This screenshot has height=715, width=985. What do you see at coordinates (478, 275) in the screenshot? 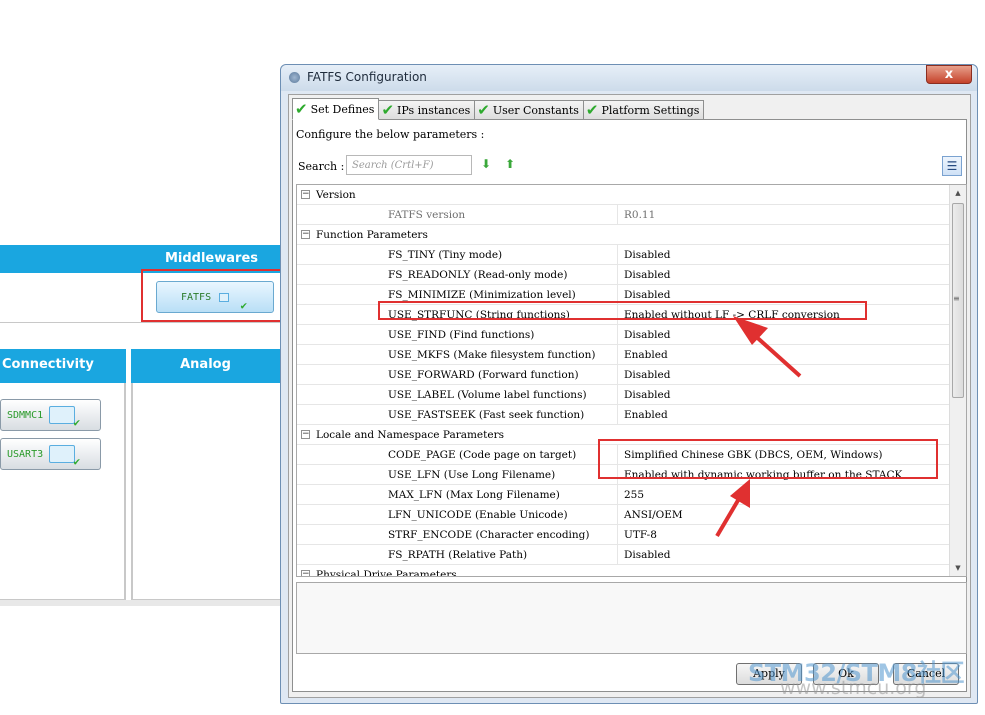
I see `param-name: FS_READONLY (Read-only mode)` at bounding box center [478, 275].